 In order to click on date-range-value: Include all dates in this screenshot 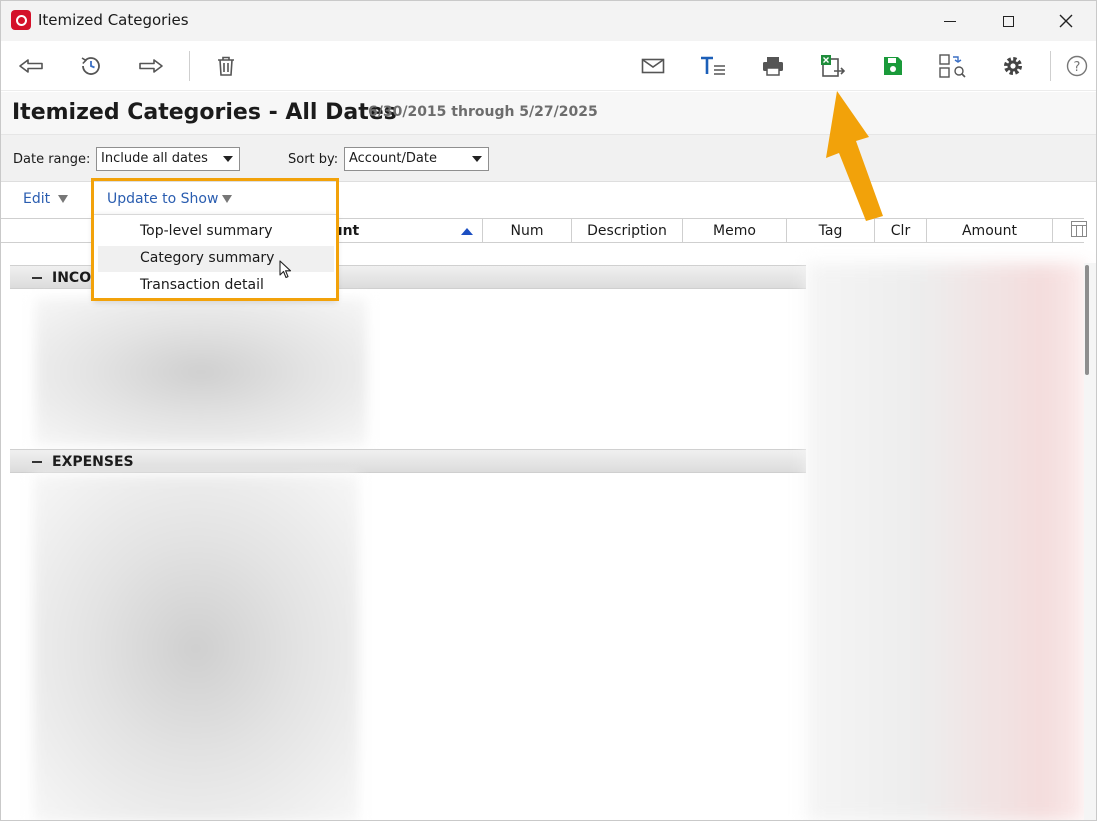, I will do `click(154, 158)`.